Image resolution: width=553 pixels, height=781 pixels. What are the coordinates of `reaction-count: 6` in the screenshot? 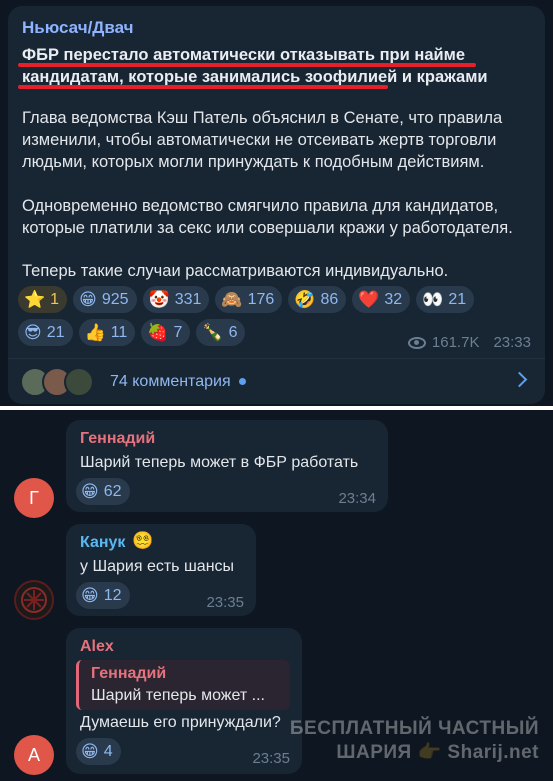 It's located at (233, 332).